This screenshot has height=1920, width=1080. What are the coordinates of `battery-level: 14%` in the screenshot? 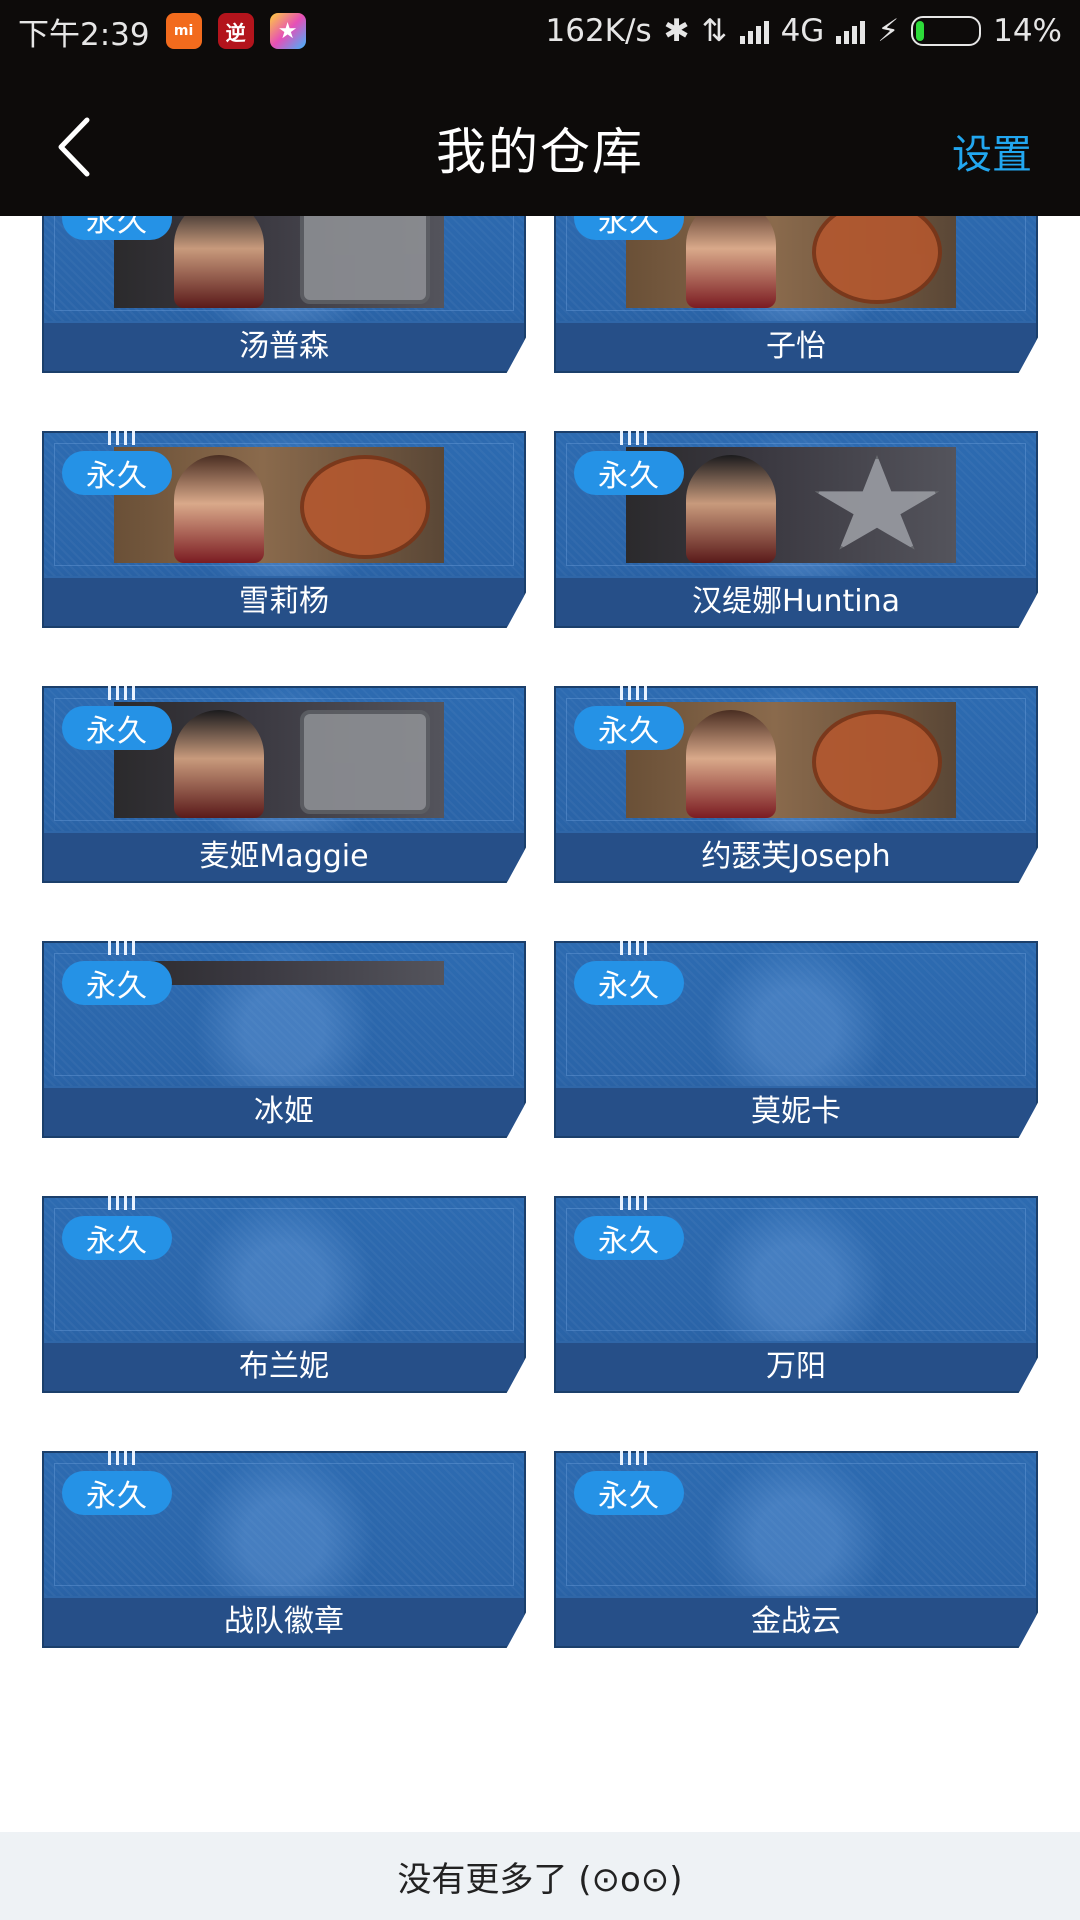 It's located at (1027, 31).